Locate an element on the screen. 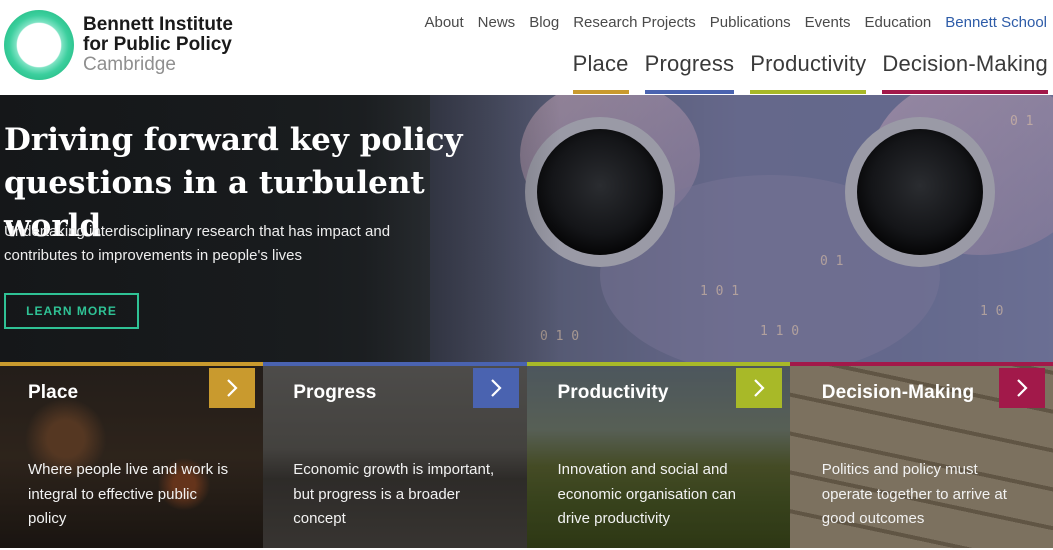 Image resolution: width=1053 pixels, height=550 pixels. svg-text: 1 0 1 is located at coordinates (719, 291).